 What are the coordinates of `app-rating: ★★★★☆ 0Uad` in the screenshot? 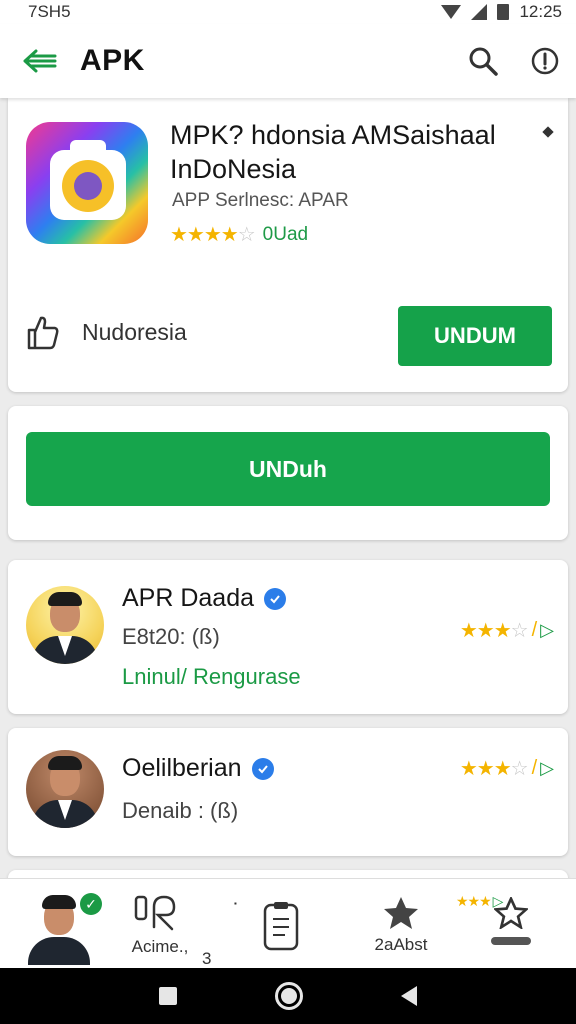 It's located at (239, 234).